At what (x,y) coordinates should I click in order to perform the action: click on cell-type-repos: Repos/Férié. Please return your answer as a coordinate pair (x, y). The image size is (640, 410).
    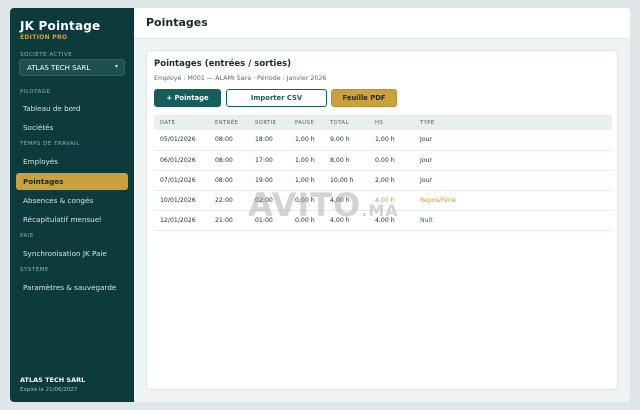
    Looking at the image, I should click on (513, 200).